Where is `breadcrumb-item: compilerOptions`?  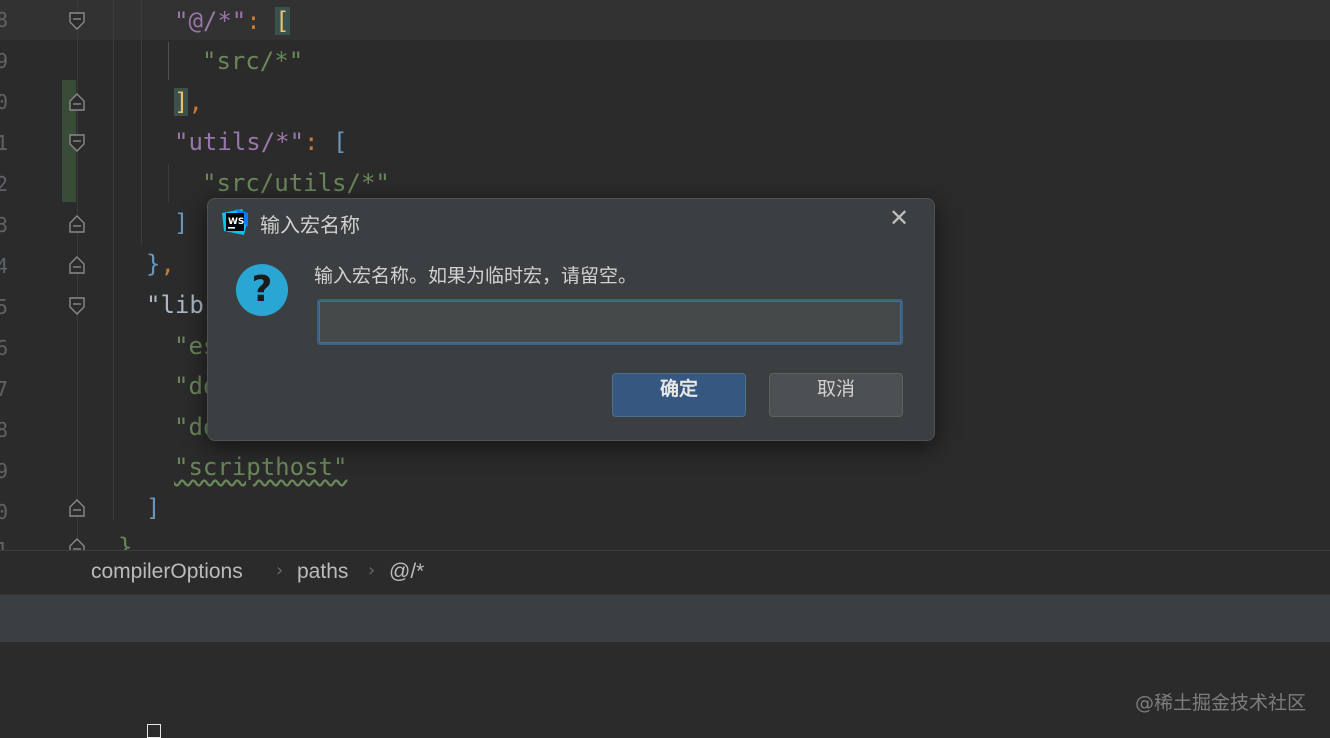 breadcrumb-item: compilerOptions is located at coordinates (167, 572).